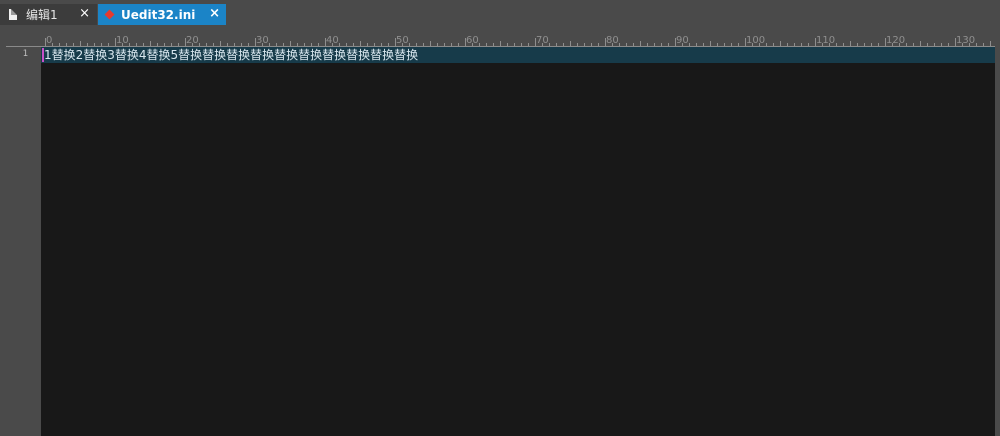  What do you see at coordinates (542, 40) in the screenshot?
I see `ruler-label: 70` at bounding box center [542, 40].